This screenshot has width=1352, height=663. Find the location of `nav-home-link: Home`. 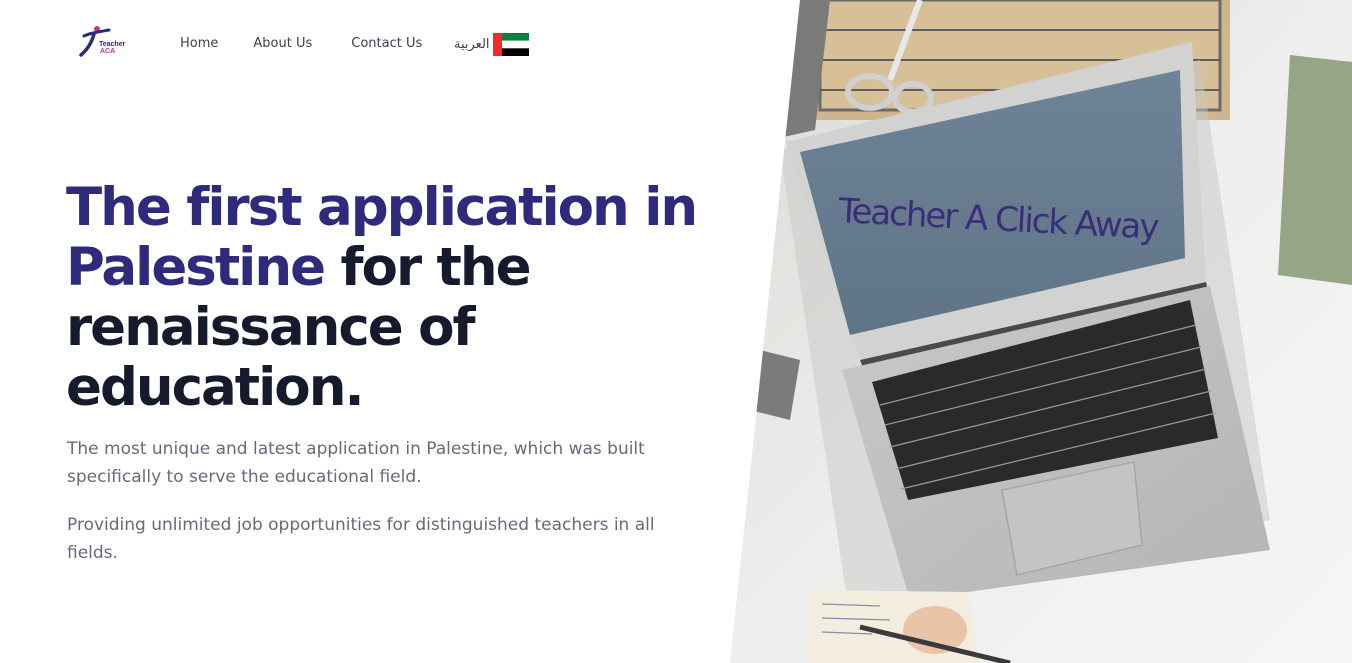

nav-home-link: Home is located at coordinates (199, 43).